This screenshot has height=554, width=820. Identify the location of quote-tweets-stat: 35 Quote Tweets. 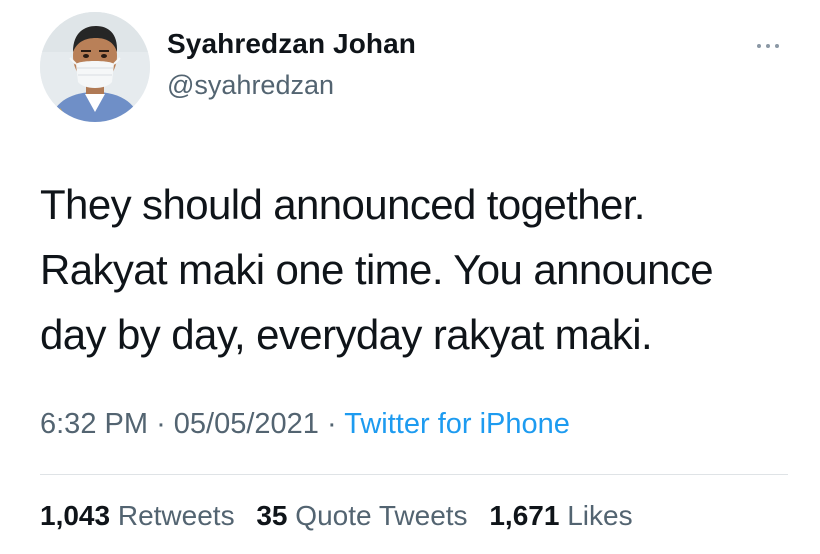
(361, 515).